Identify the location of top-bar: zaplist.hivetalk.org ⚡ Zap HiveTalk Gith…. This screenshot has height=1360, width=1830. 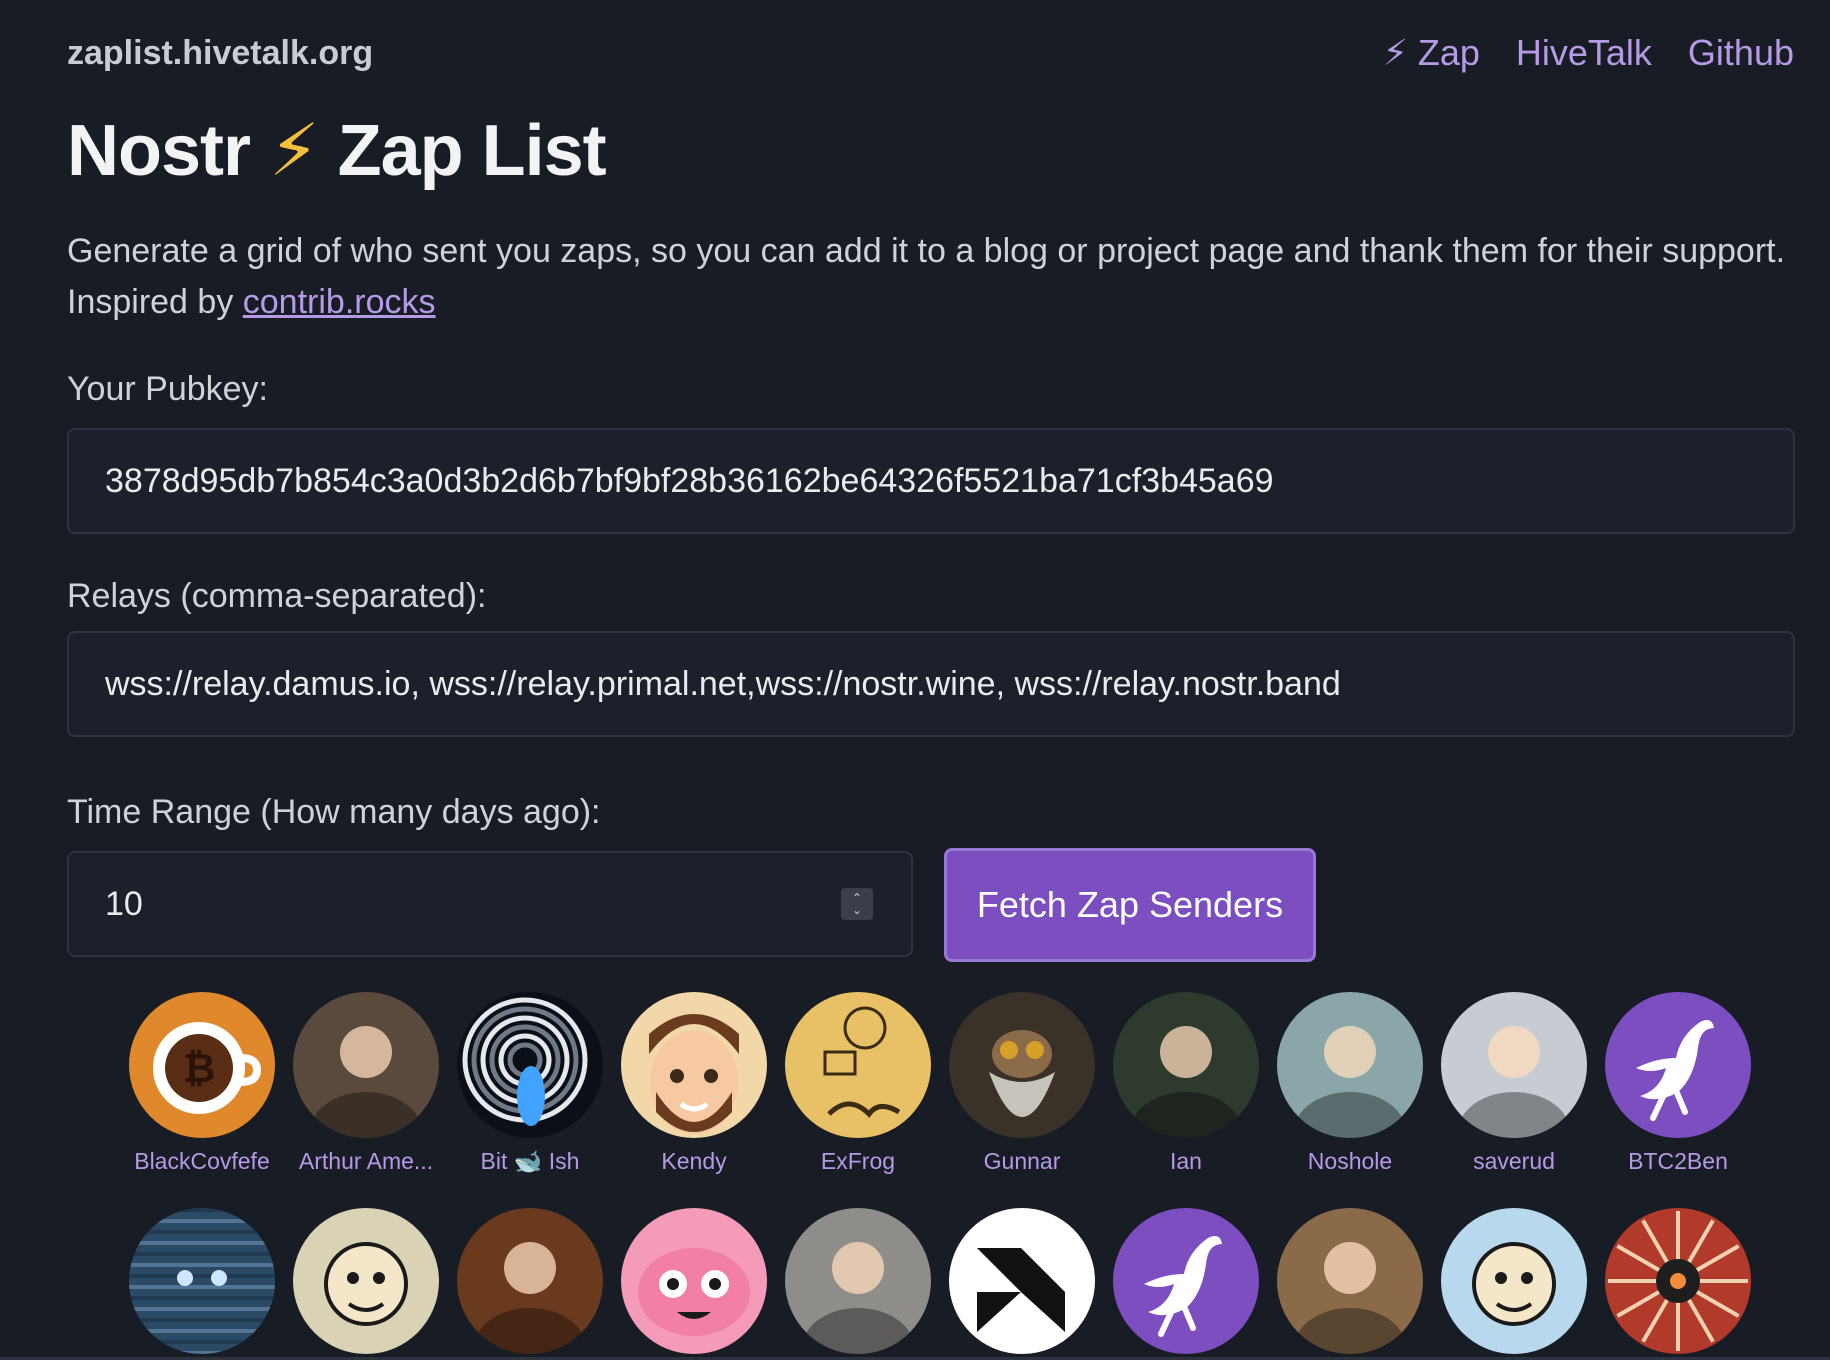
(930, 53).